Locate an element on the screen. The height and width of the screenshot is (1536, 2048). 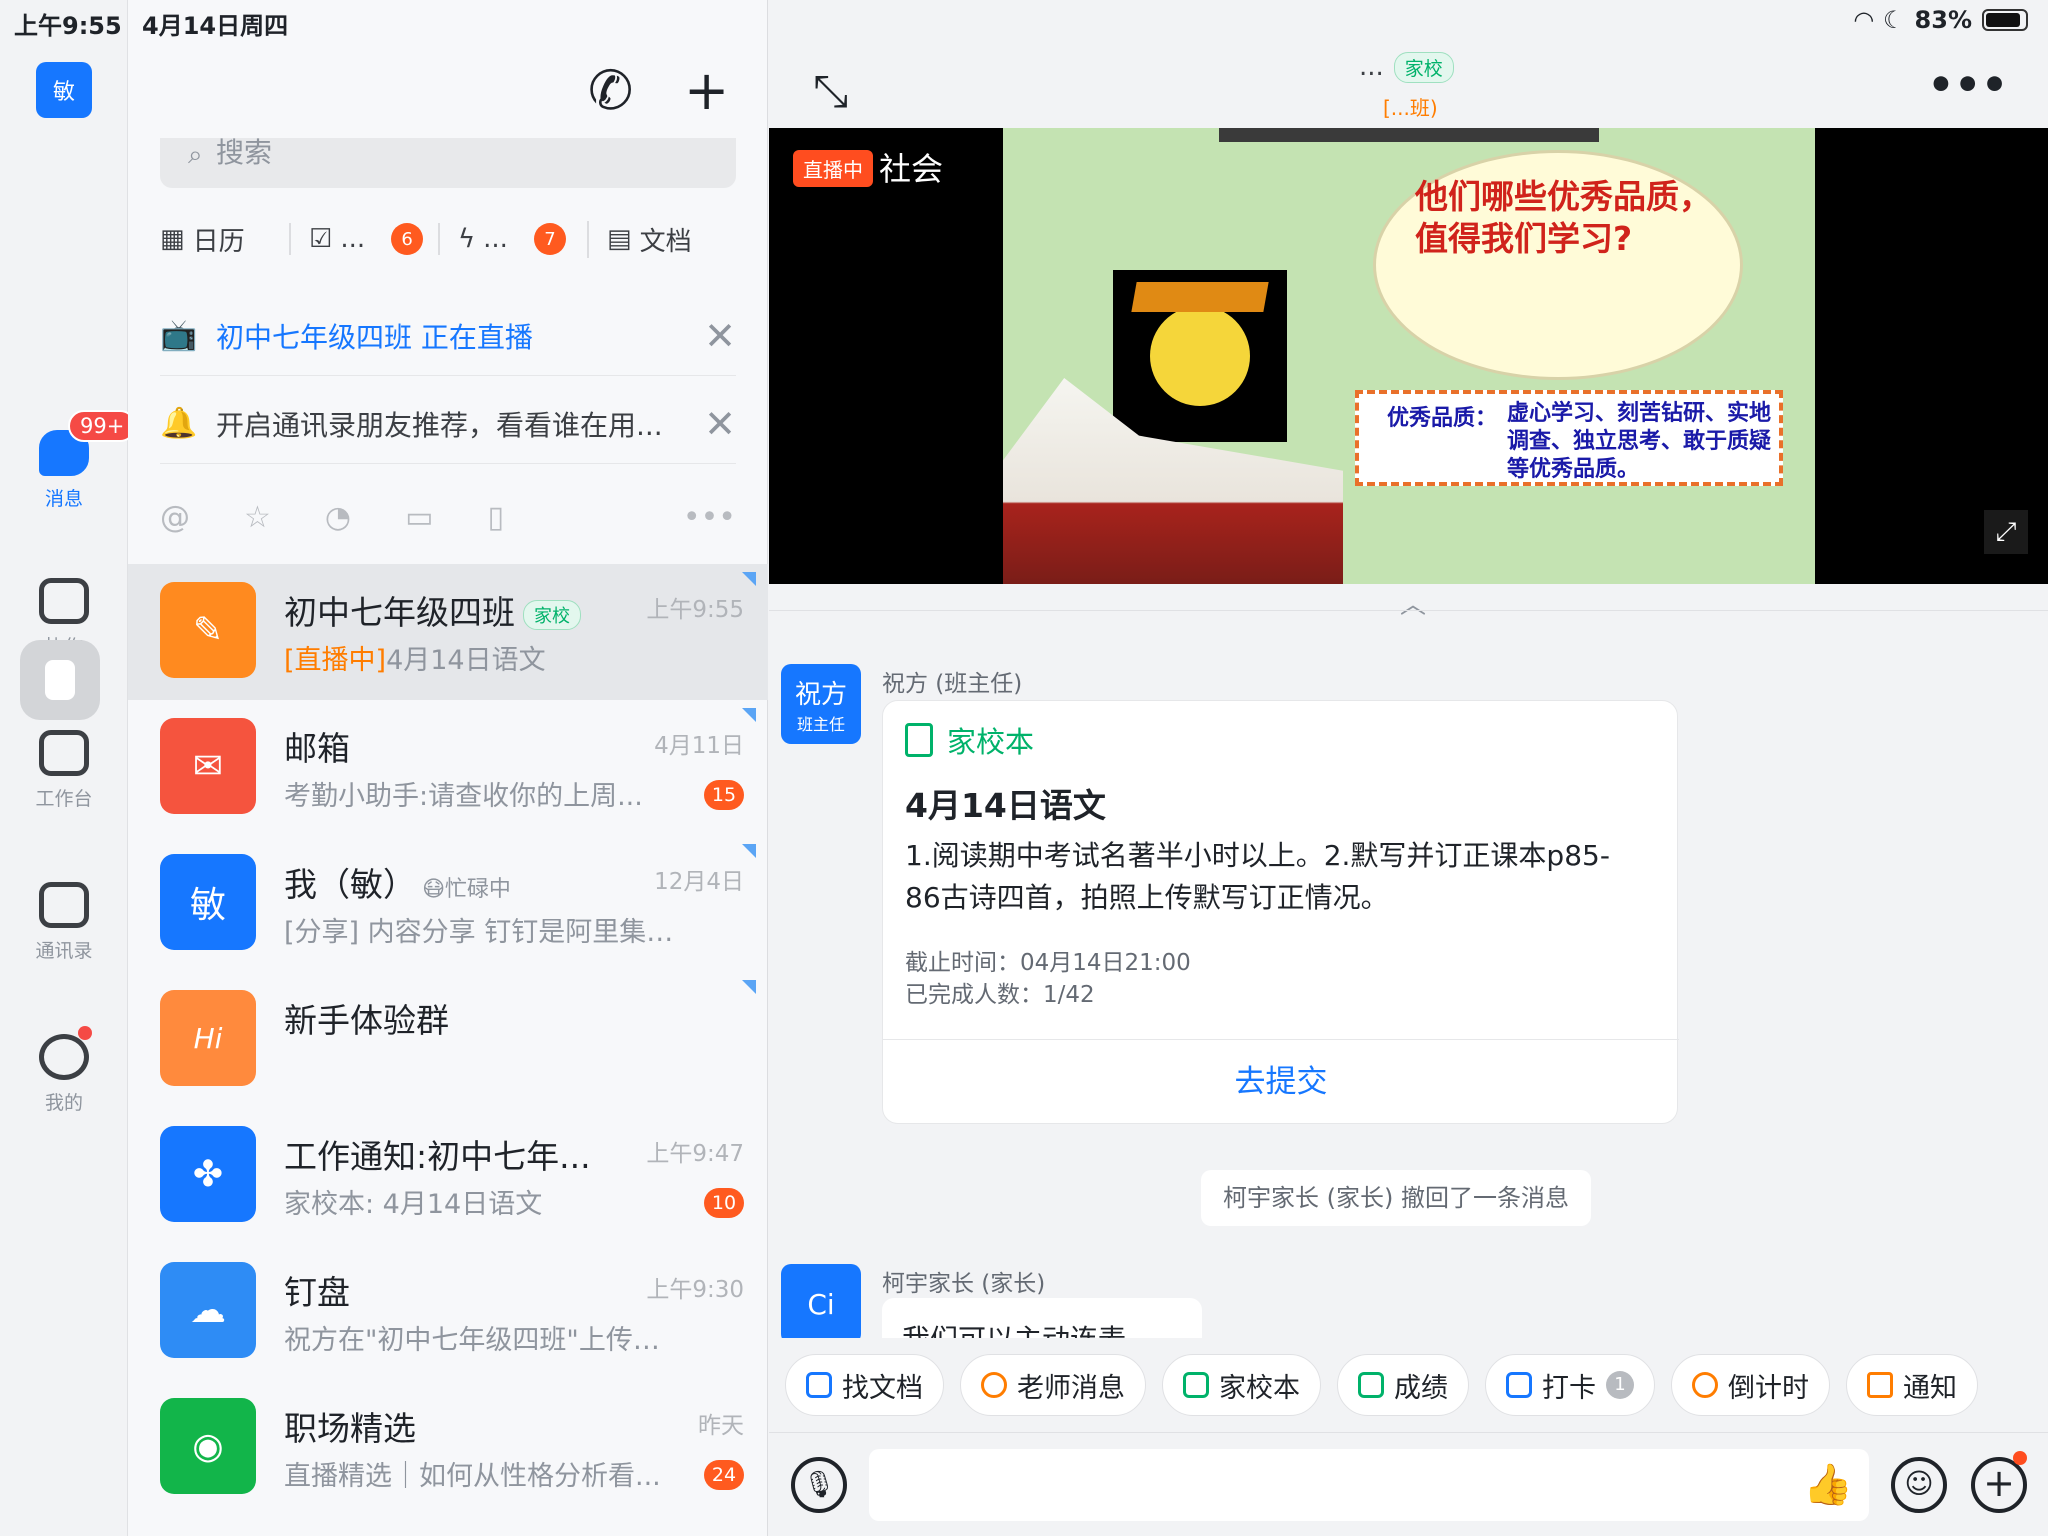
list-header: ✆ + is located at coordinates (448, 90).